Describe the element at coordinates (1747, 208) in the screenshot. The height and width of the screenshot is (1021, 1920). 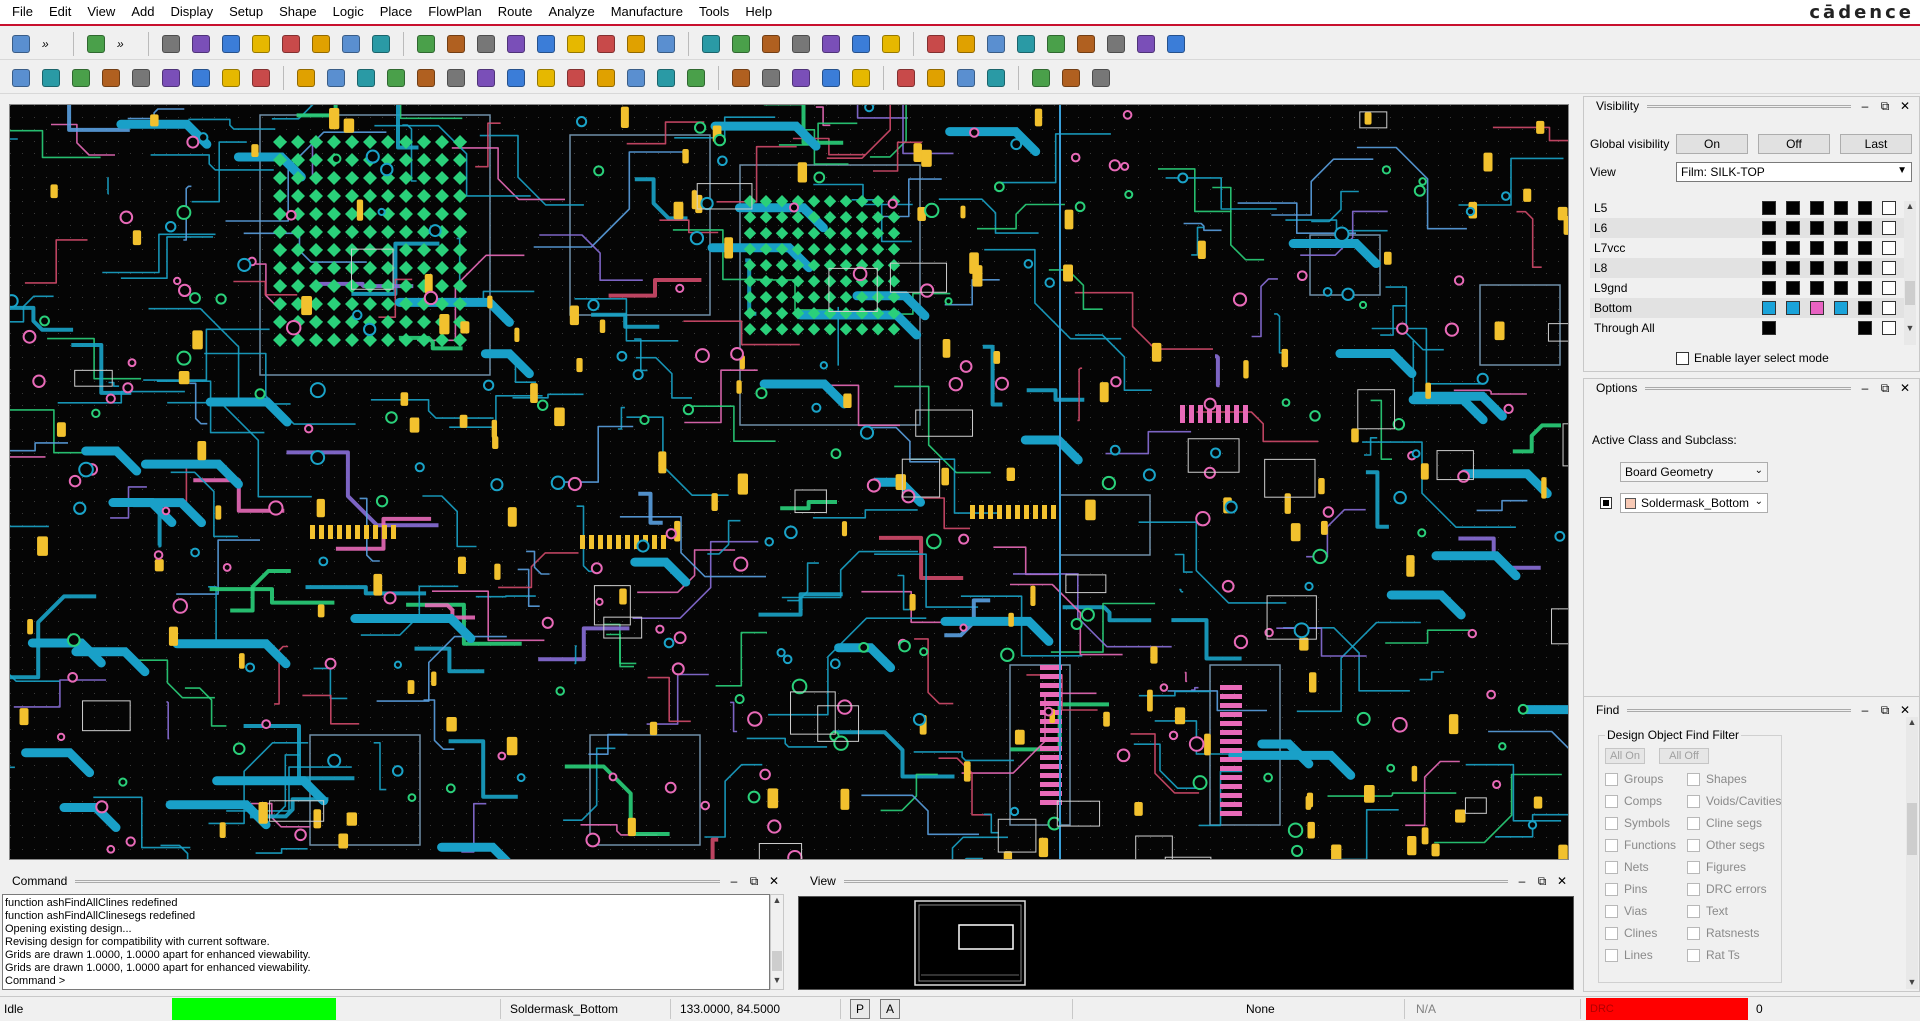
I see `layer-row: L5` at that location.